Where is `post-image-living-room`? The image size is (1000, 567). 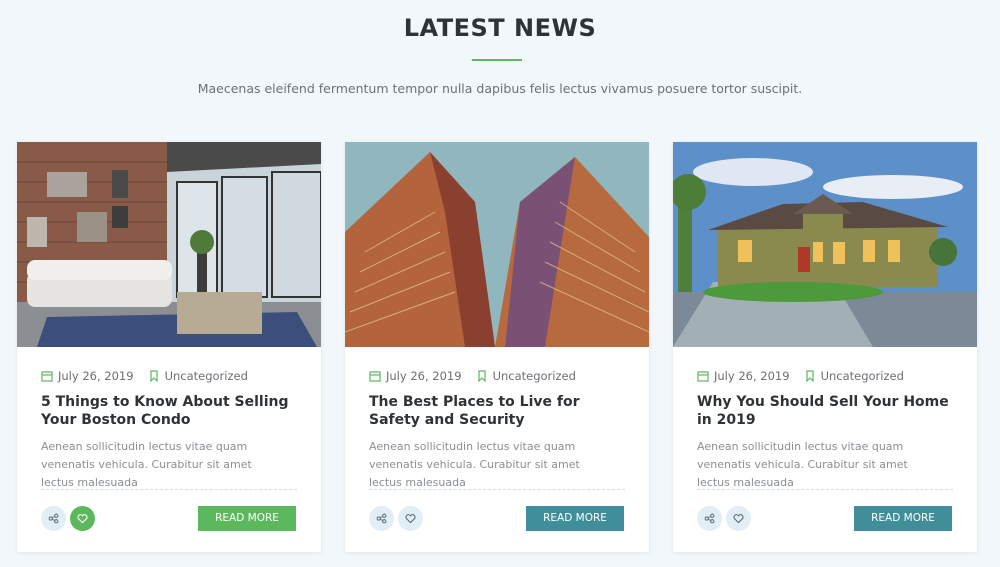
post-image-living-room is located at coordinates (169, 244).